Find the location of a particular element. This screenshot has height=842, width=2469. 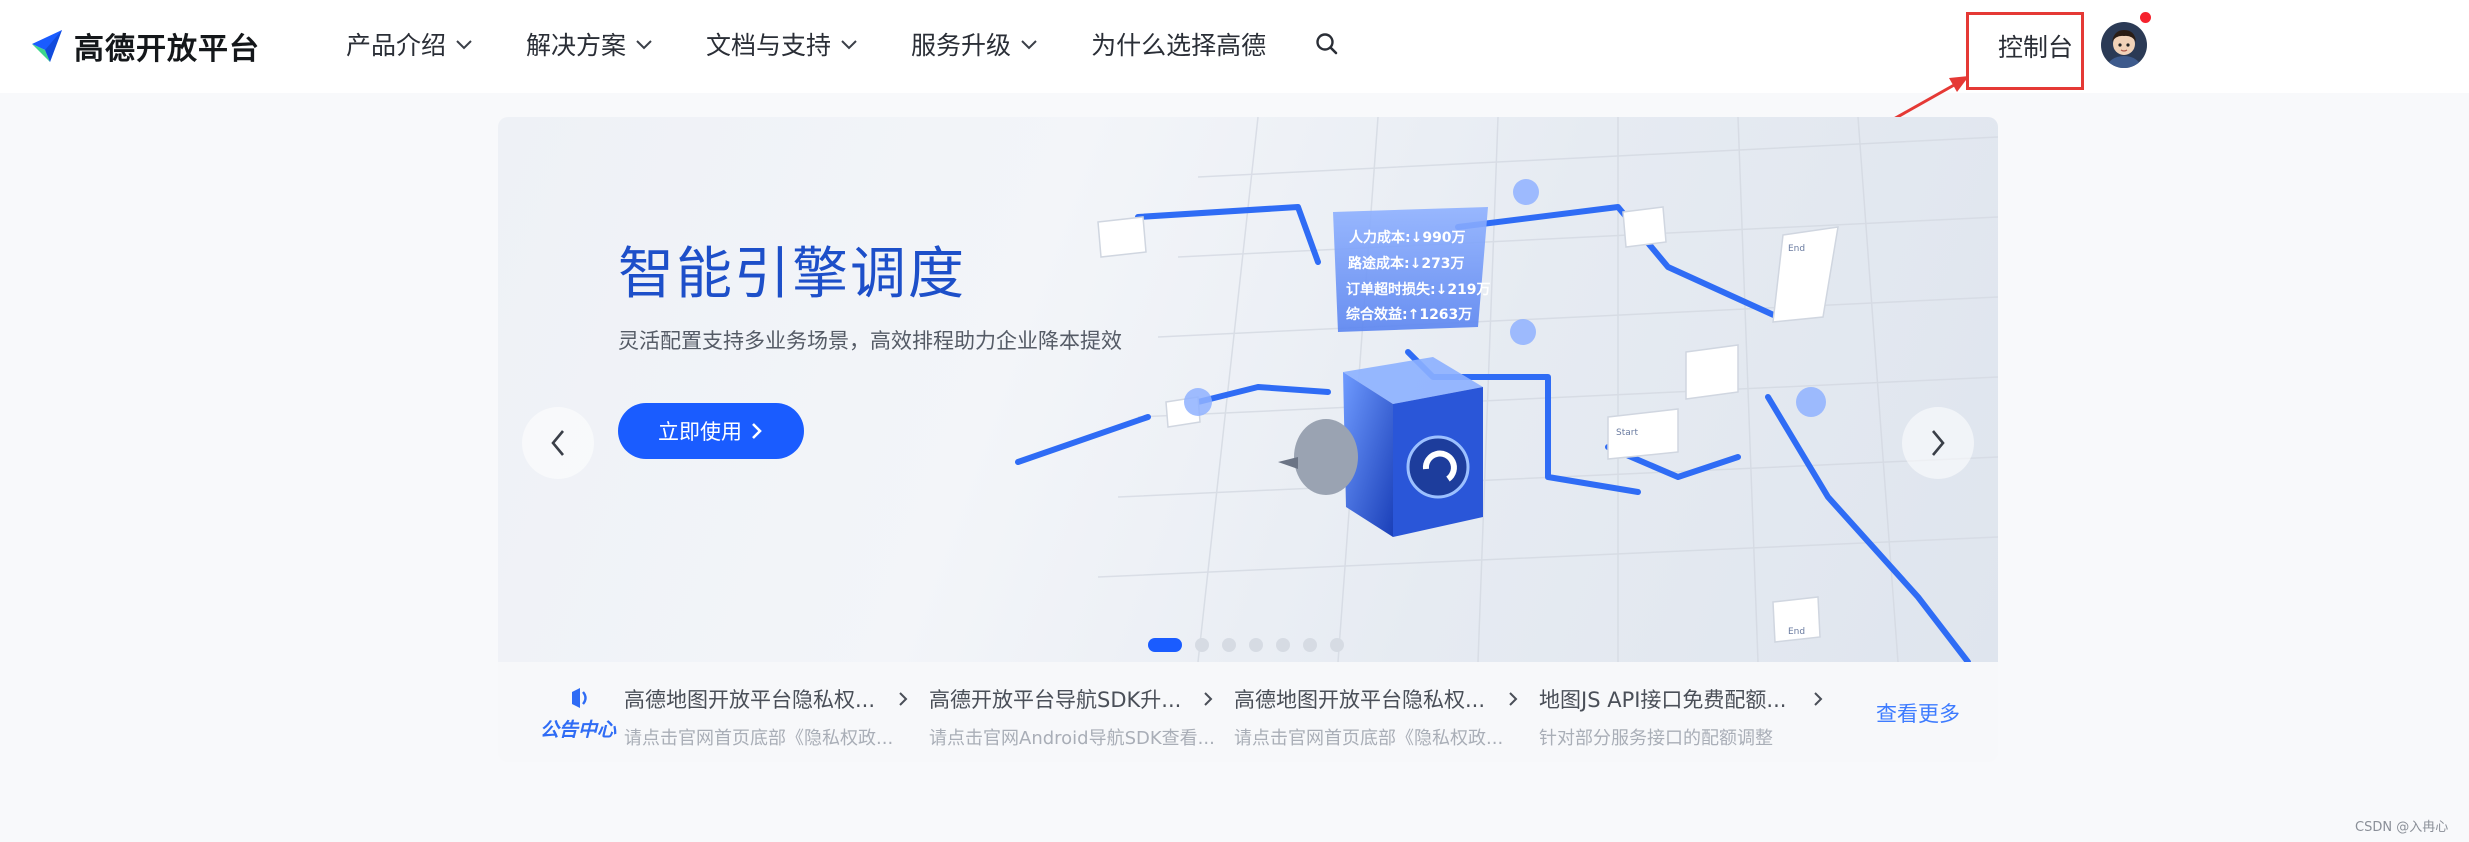

notice-desc: 针对部分服务接口的配额调整 is located at coordinates (1656, 738).